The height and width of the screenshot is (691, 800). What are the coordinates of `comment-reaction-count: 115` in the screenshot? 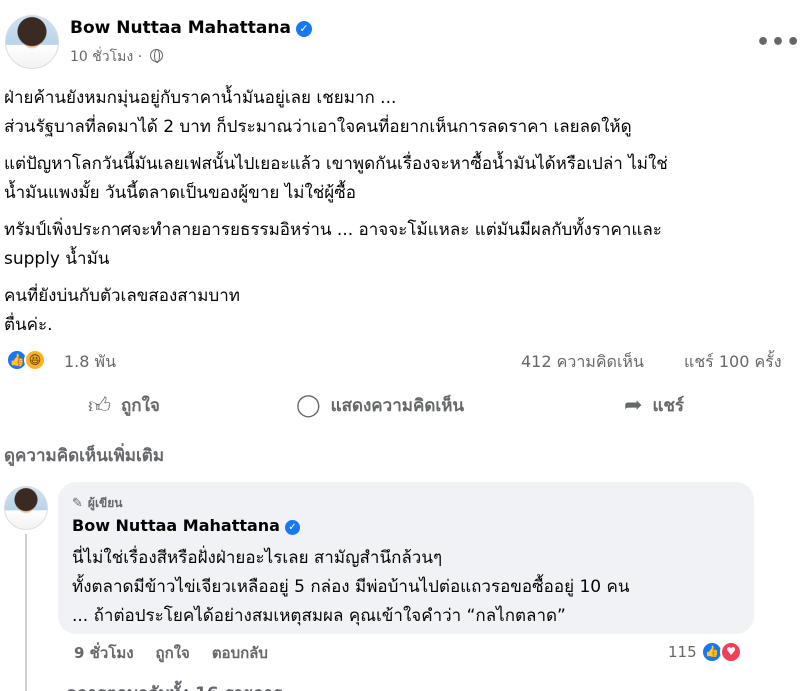 It's located at (682, 652).